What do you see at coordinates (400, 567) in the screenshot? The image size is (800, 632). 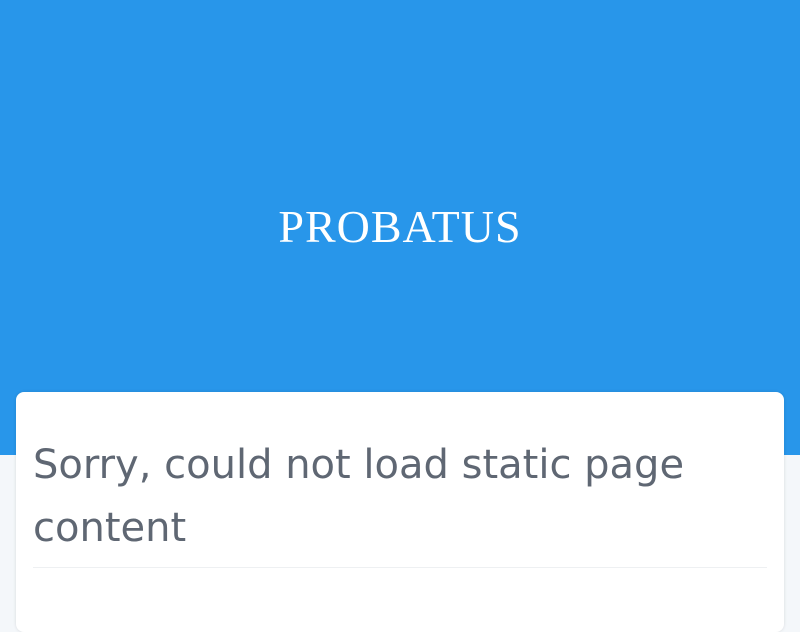 I see `divider` at bounding box center [400, 567].